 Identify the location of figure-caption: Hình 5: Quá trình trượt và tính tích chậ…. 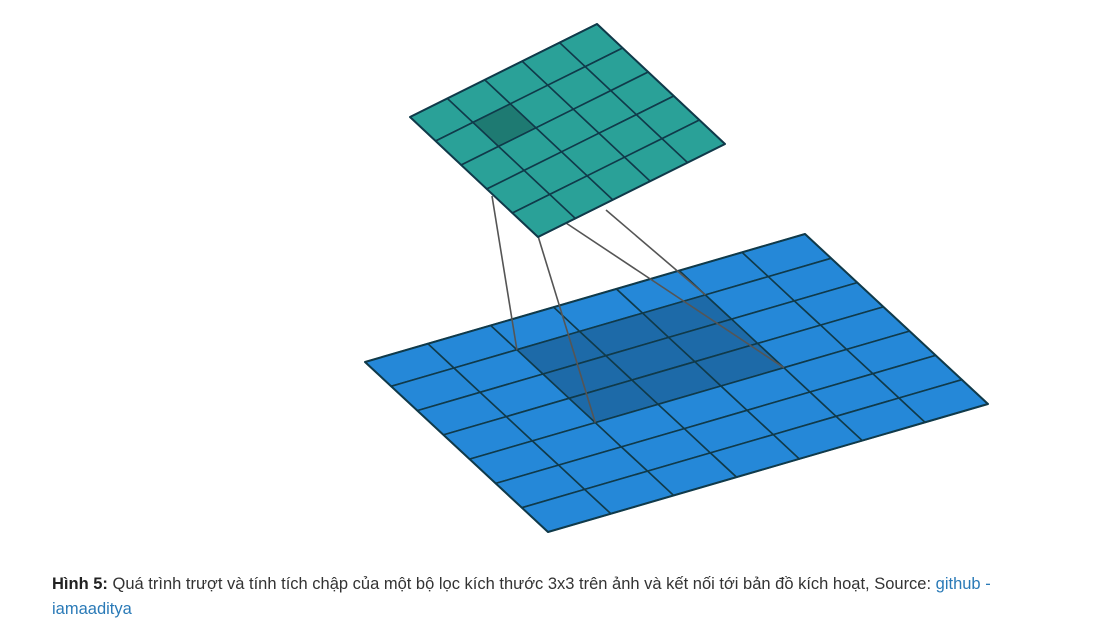
(557, 597).